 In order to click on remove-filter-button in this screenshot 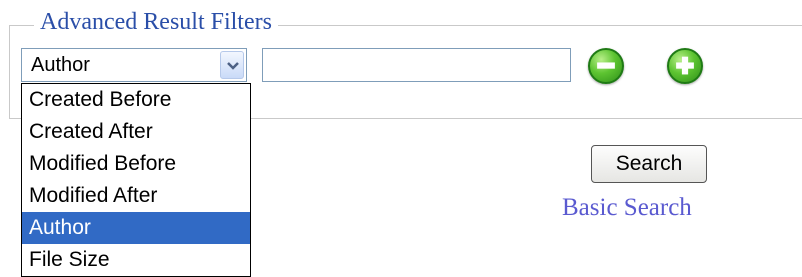, I will do `click(606, 66)`.